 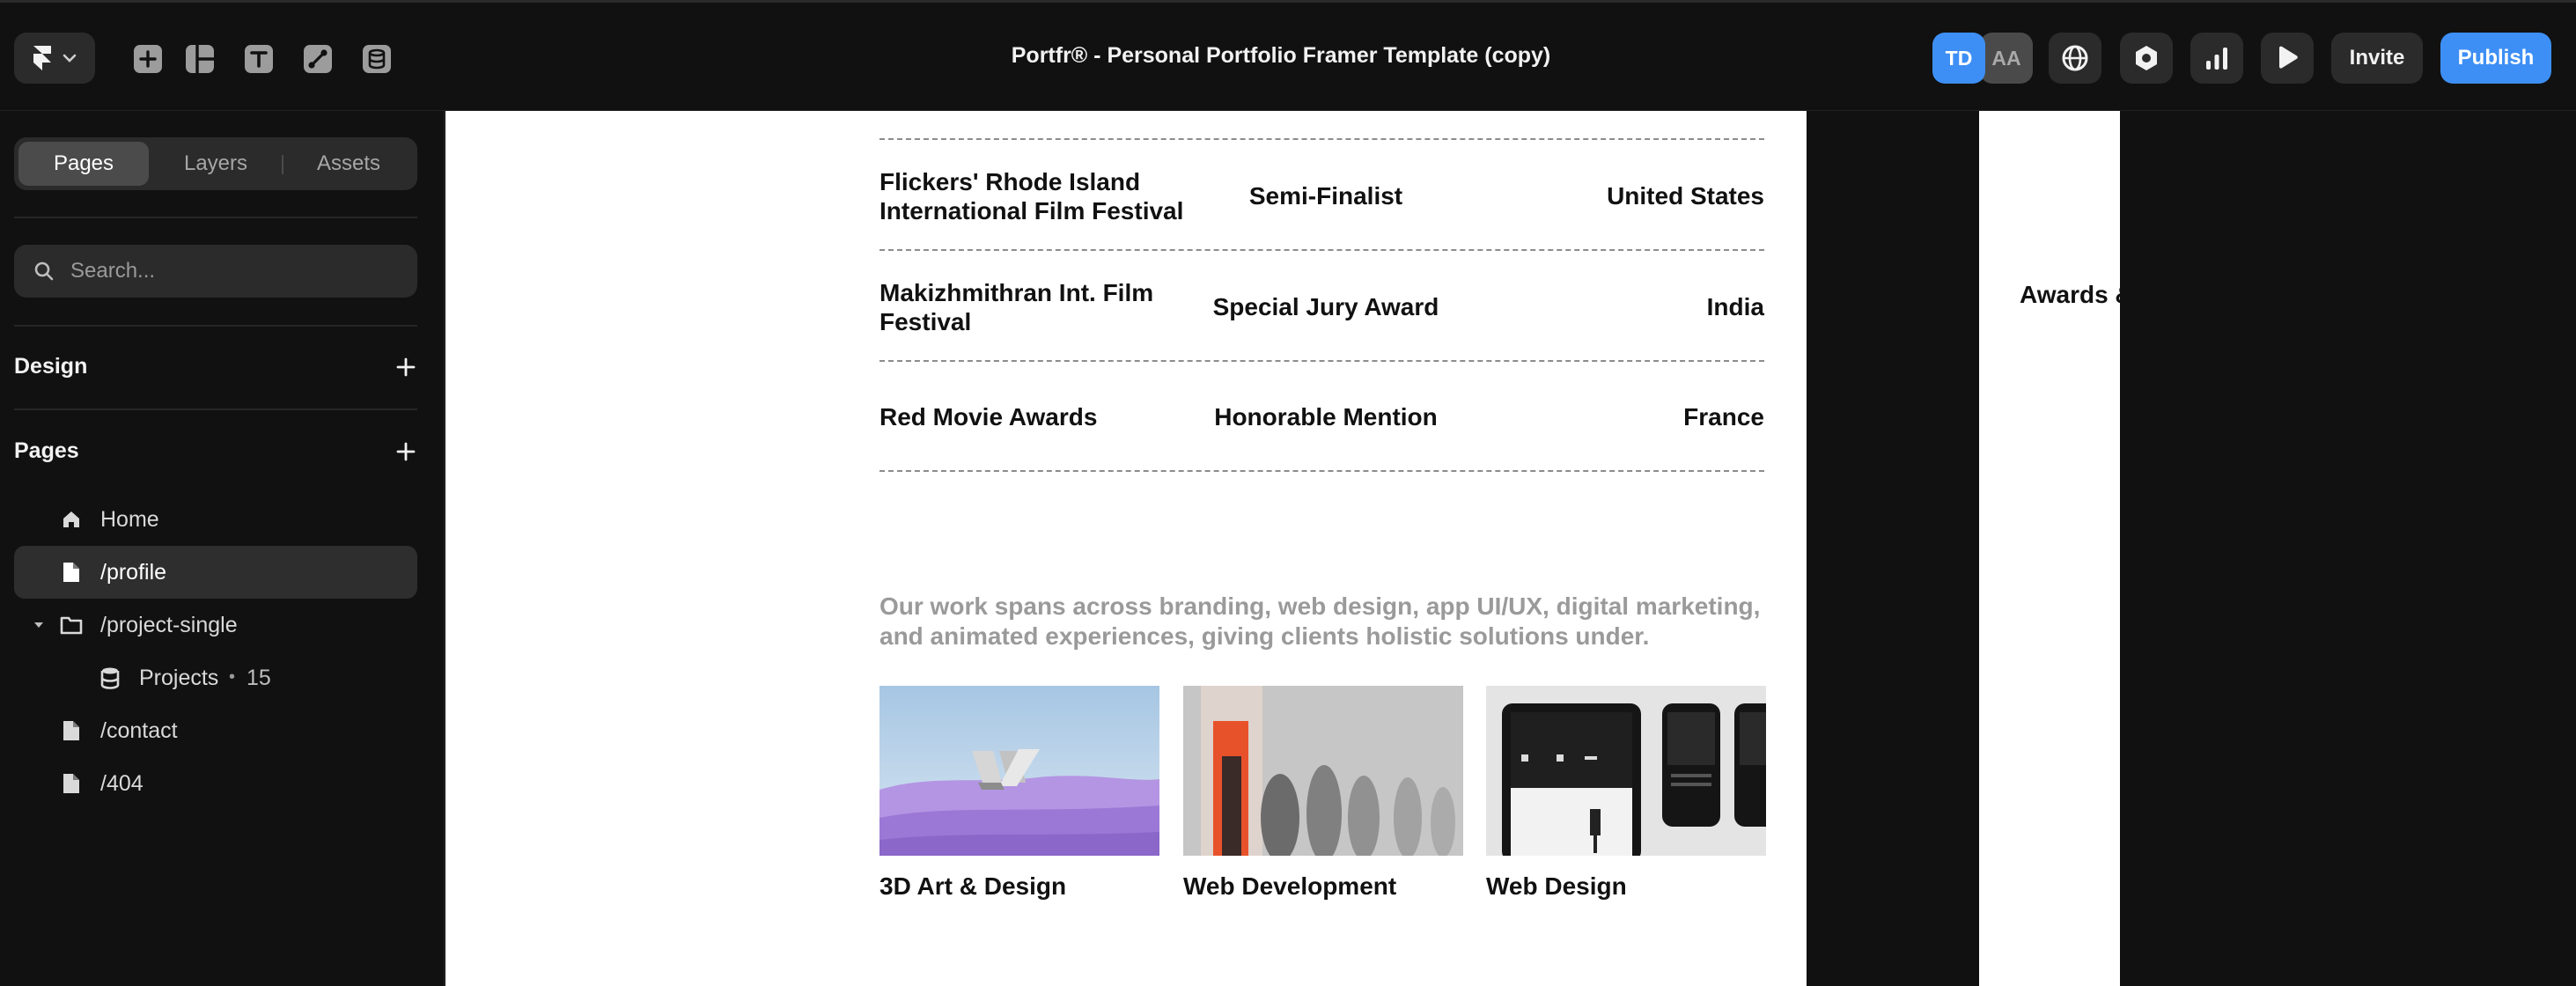 What do you see at coordinates (216, 572) in the screenshot?
I see `page-item-profile: /profile` at bounding box center [216, 572].